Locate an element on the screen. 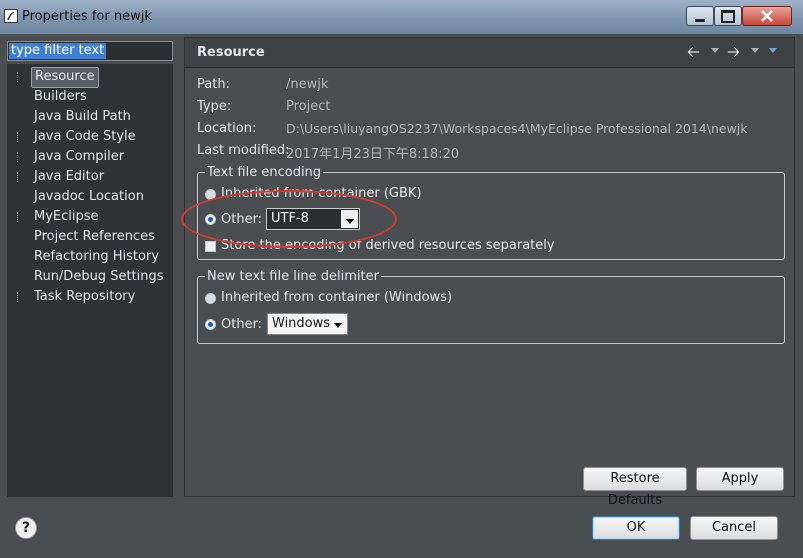  close-button is located at coordinates (767, 16).